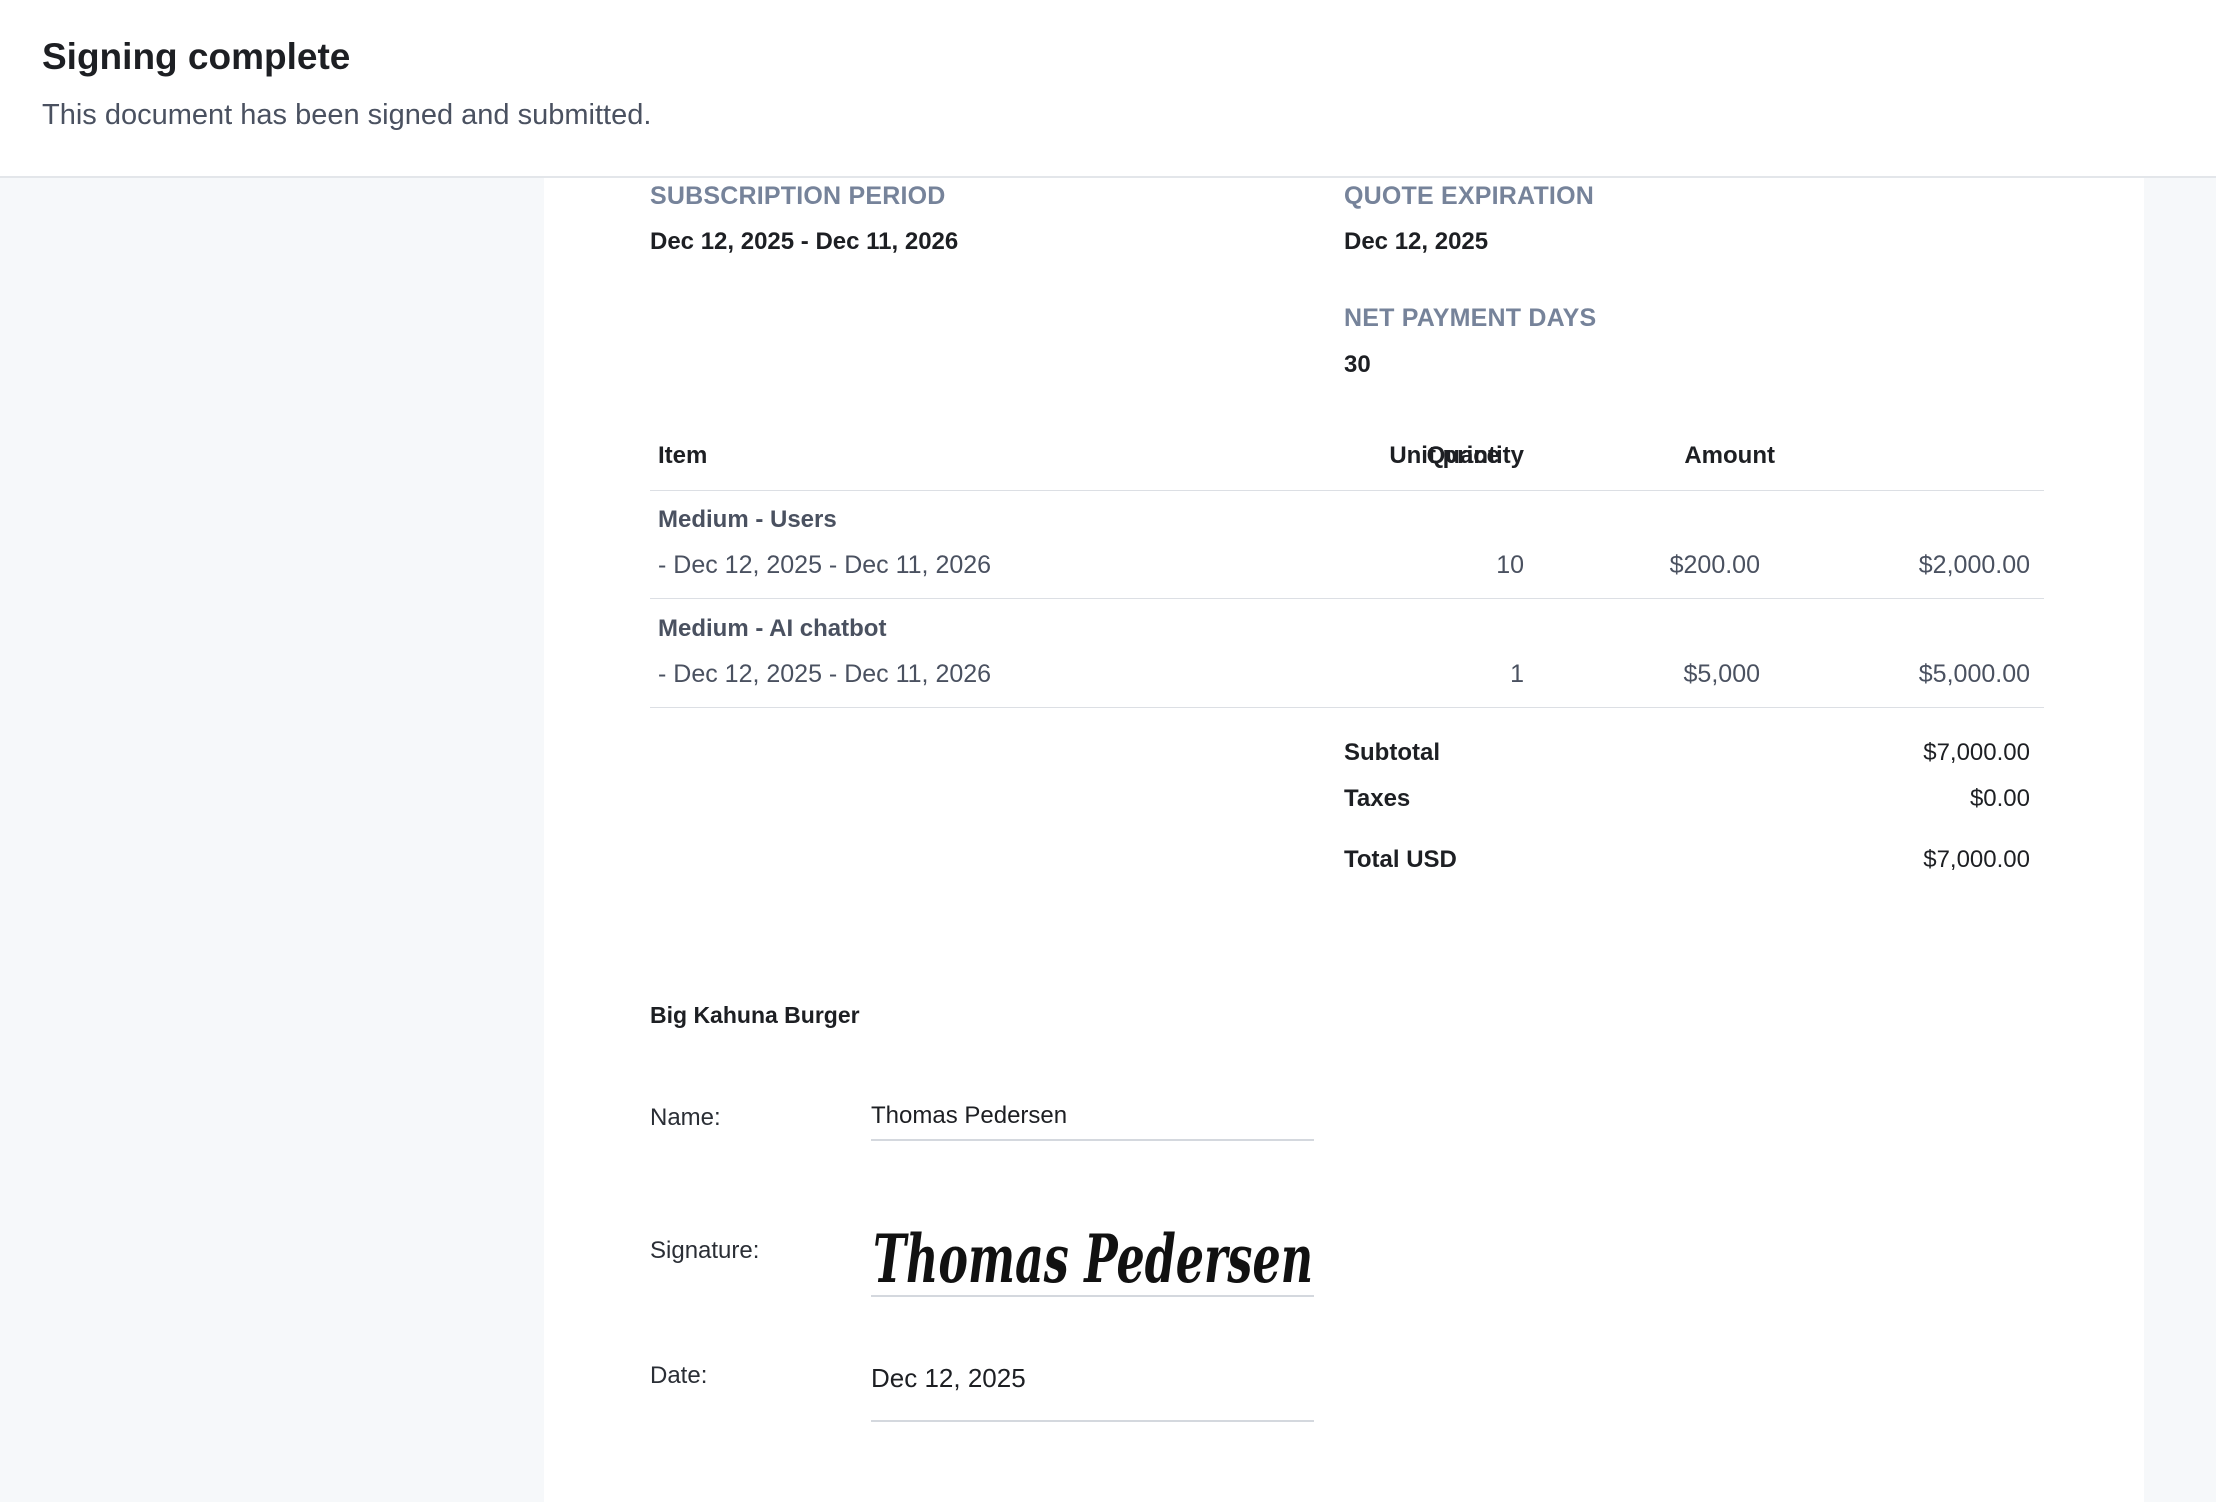 This screenshot has width=2216, height=1502. I want to click on net-payment-days-value: 30, so click(1357, 364).